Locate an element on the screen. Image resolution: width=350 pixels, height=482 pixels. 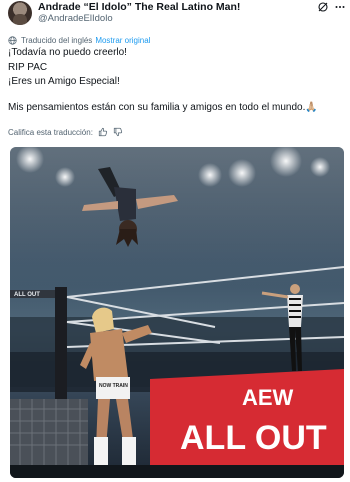
author-display-name: Andrade “El Idolo” The Real Latino Man! is located at coordinates (139, 7).